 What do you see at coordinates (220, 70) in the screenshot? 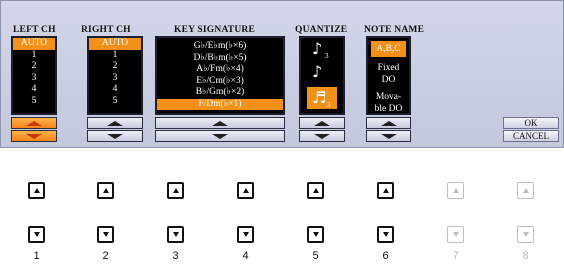
I see `key-sig-item: A♭/Fm(♭×4)` at bounding box center [220, 70].